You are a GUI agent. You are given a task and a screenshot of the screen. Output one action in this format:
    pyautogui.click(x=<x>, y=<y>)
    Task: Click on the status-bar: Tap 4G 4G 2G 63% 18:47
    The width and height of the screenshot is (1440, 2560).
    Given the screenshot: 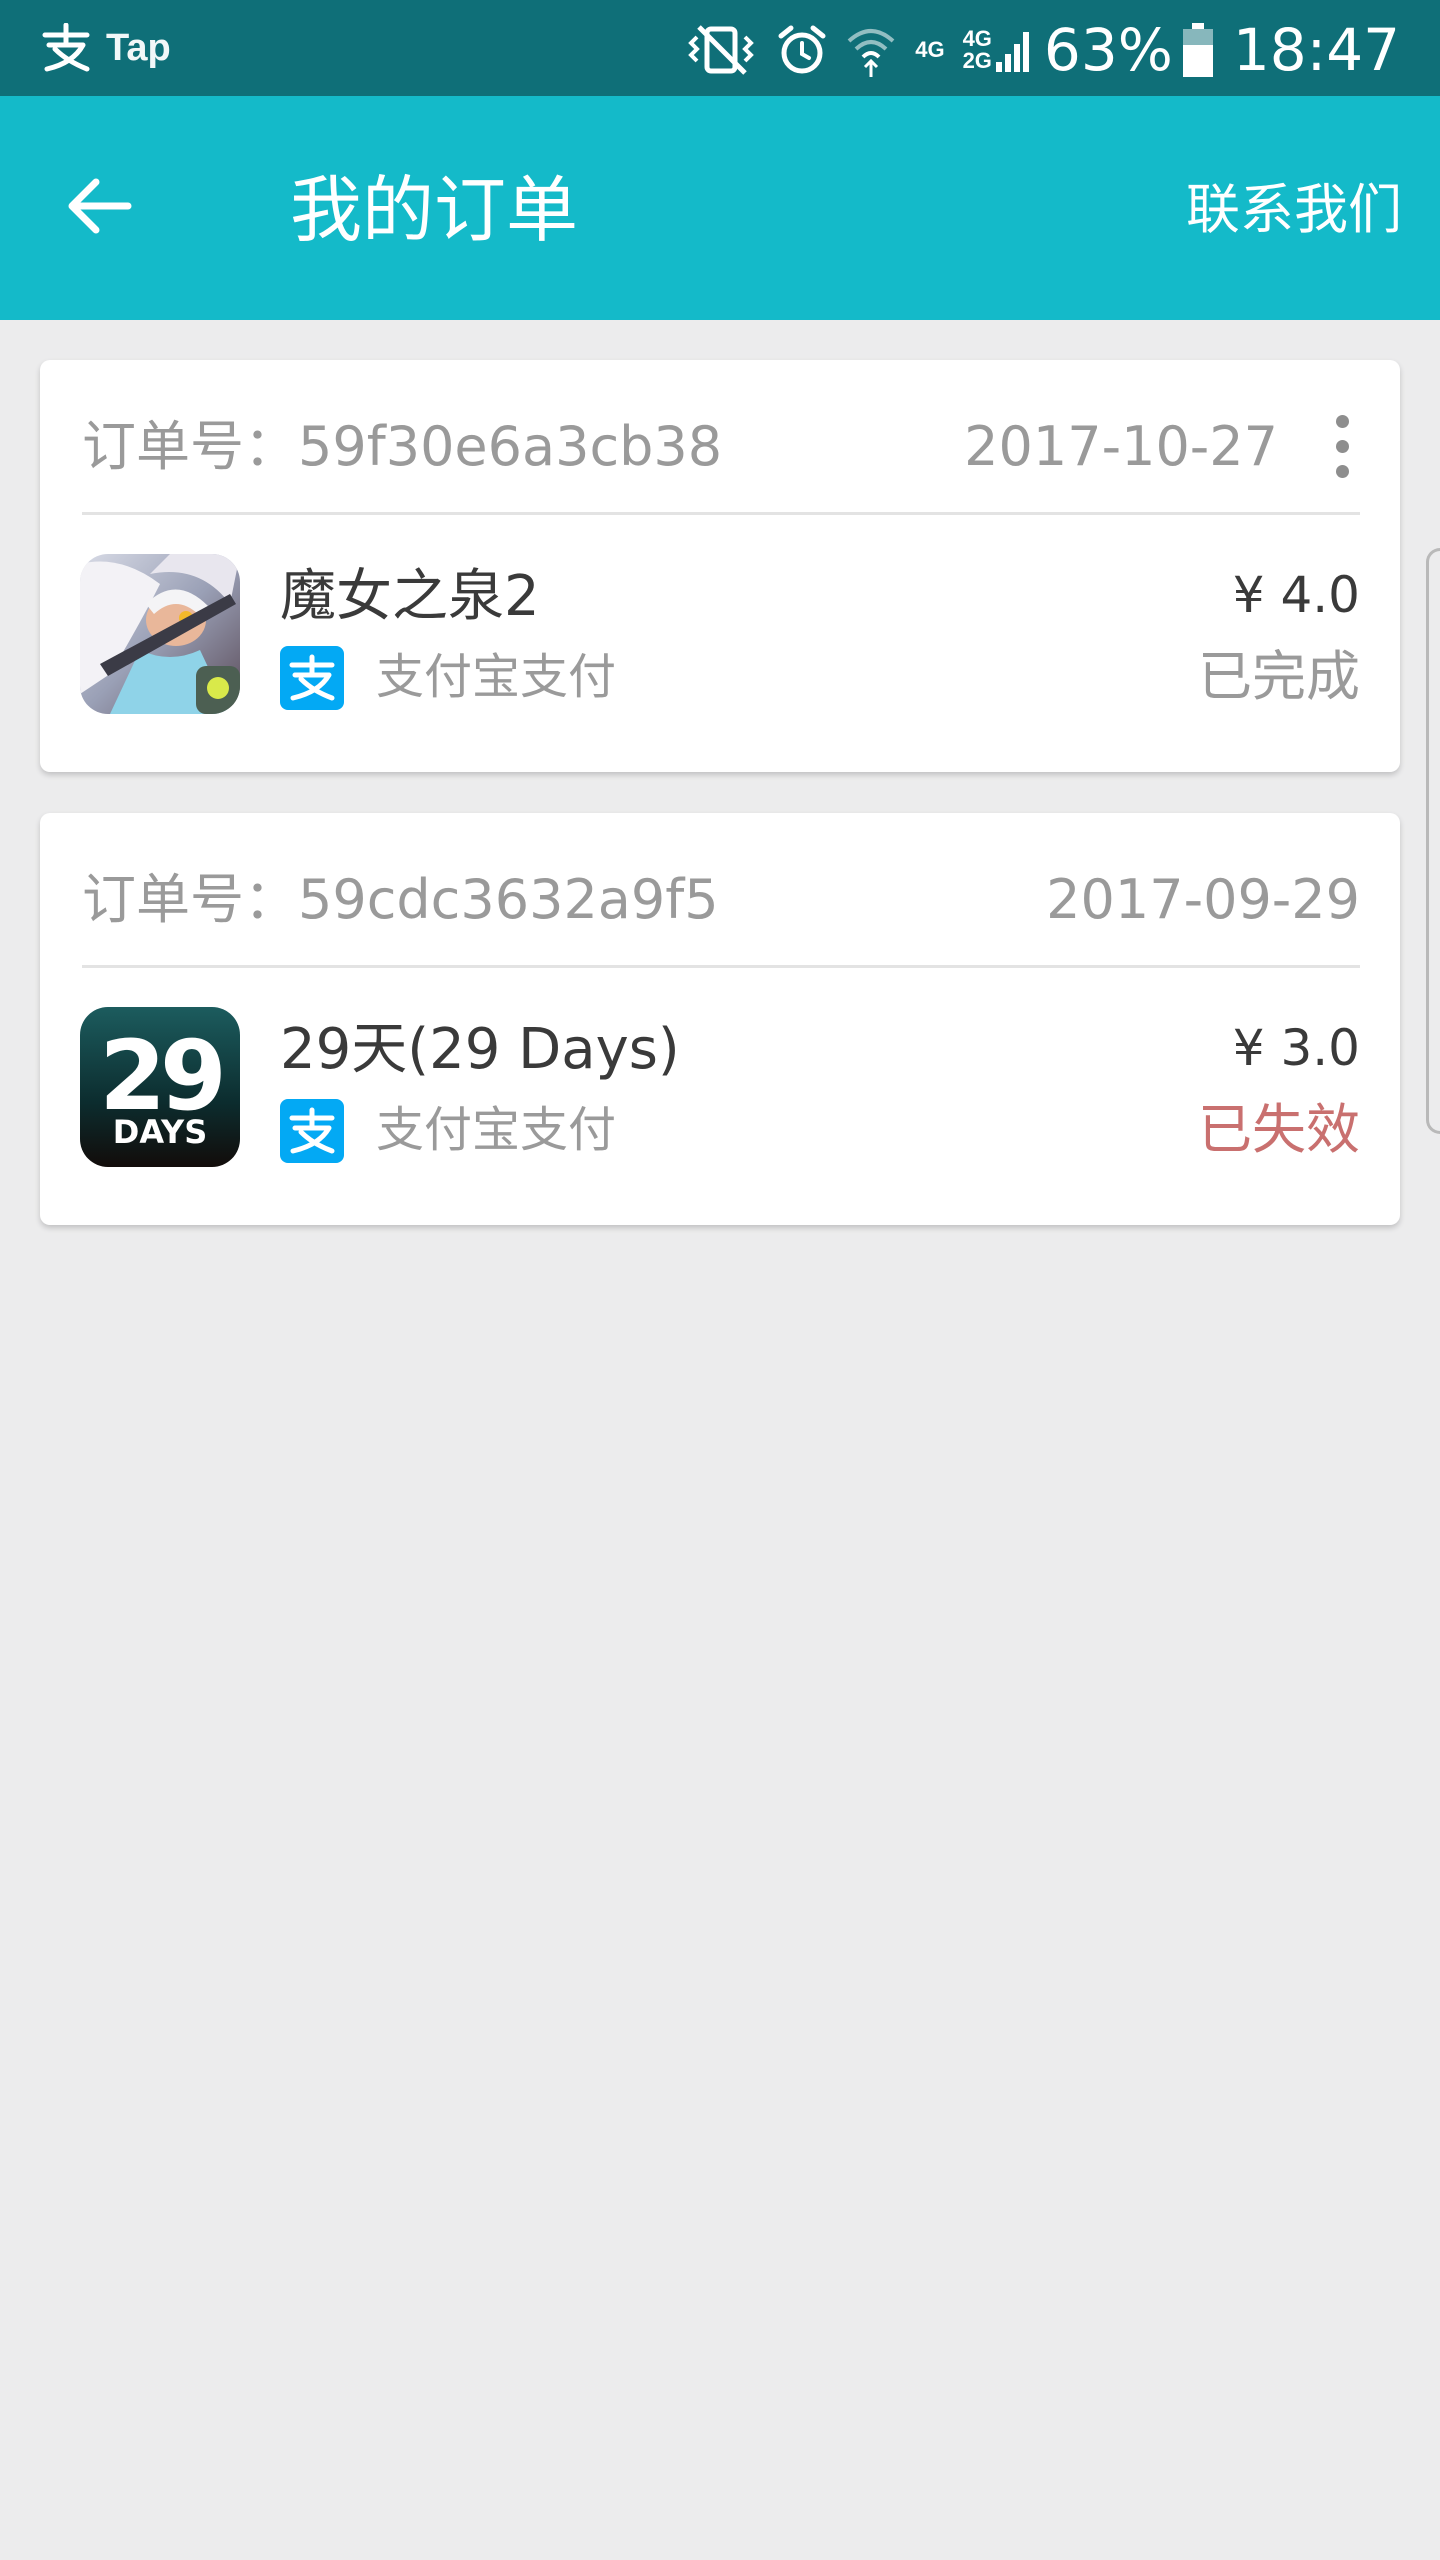 What is the action you would take?
    pyautogui.click(x=720, y=48)
    